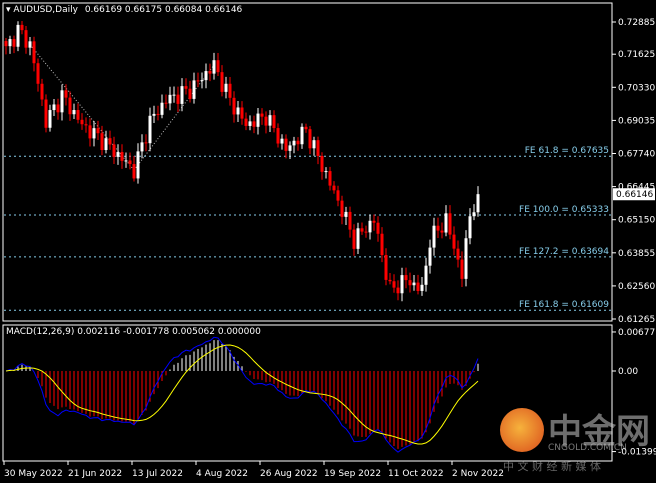  Describe the element at coordinates (587, 448) in the screenshot. I see `watermark-domain: CNGOLD.COM.CN` at that location.